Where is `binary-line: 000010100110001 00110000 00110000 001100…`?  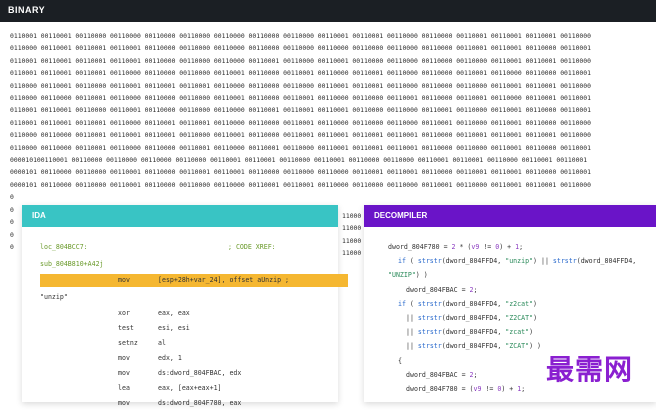
binary-line: 000010100110001 00110000 00110000 001100… is located at coordinates (299, 160).